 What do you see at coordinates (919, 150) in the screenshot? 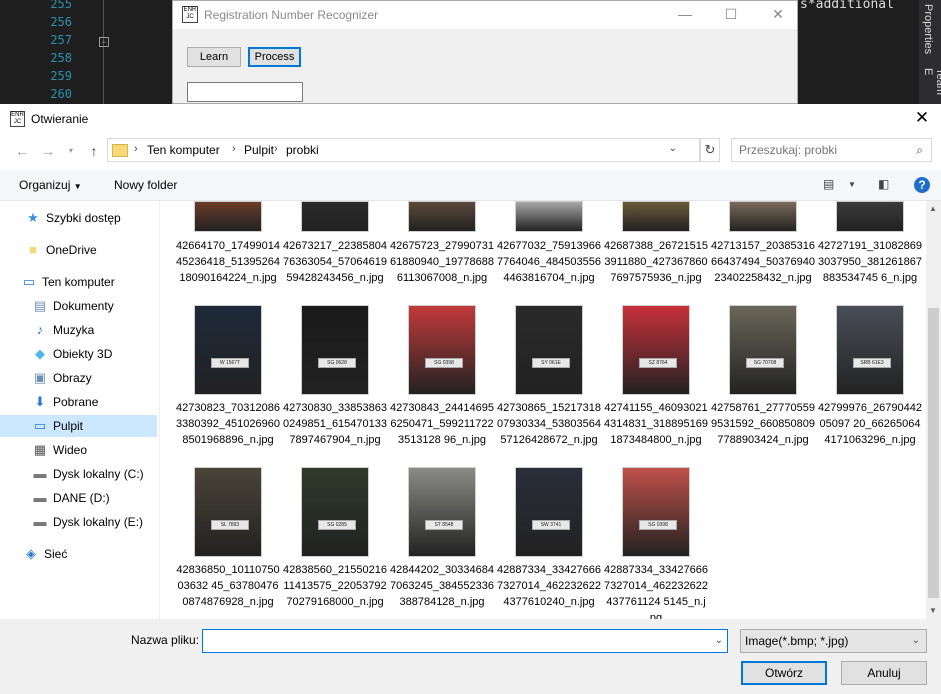
I see `search-icon: ⌕` at bounding box center [919, 150].